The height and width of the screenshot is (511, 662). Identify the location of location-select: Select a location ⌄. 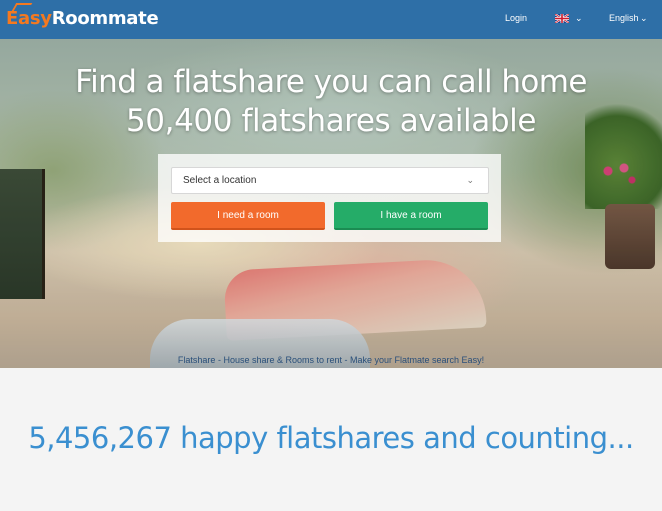
(330, 180).